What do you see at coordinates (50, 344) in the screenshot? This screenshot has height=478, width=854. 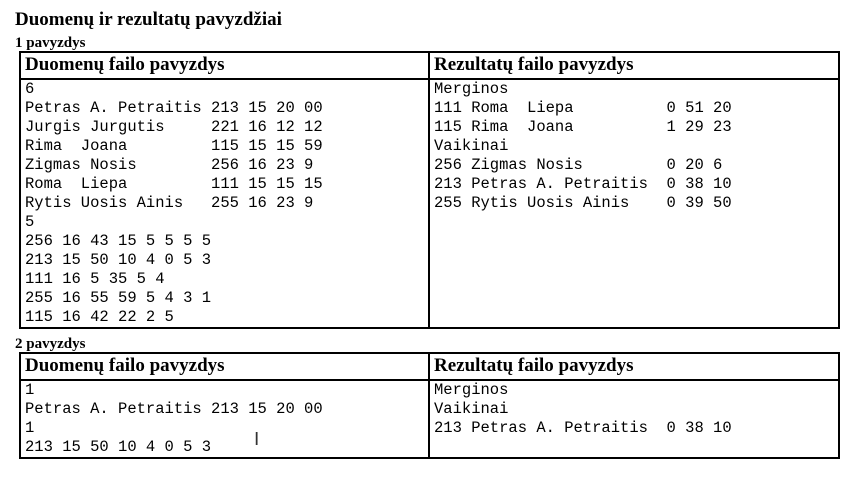 I see `example-2-label: 2 pavyzdys` at bounding box center [50, 344].